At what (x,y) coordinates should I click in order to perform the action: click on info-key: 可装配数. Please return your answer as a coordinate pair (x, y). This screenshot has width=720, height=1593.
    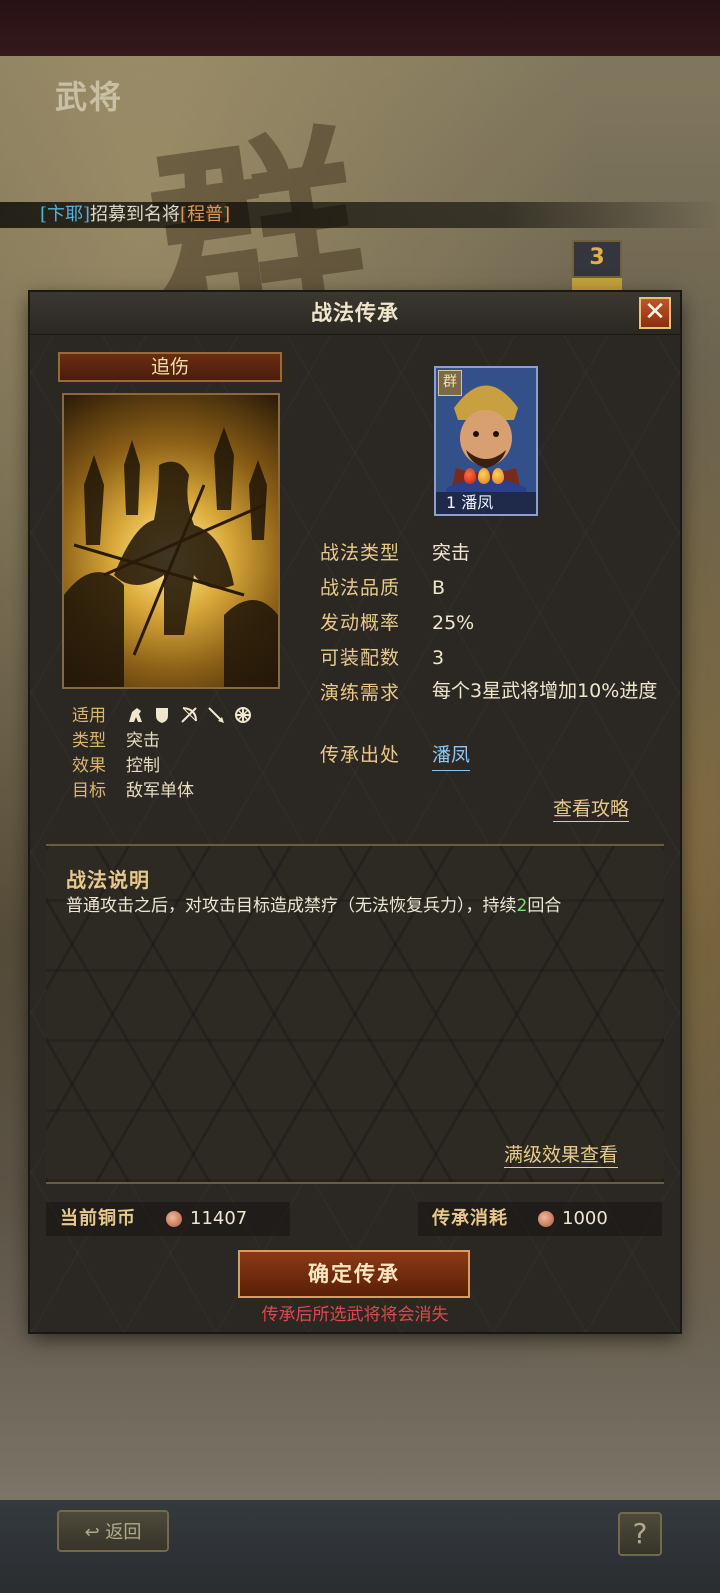
    Looking at the image, I should click on (360, 658).